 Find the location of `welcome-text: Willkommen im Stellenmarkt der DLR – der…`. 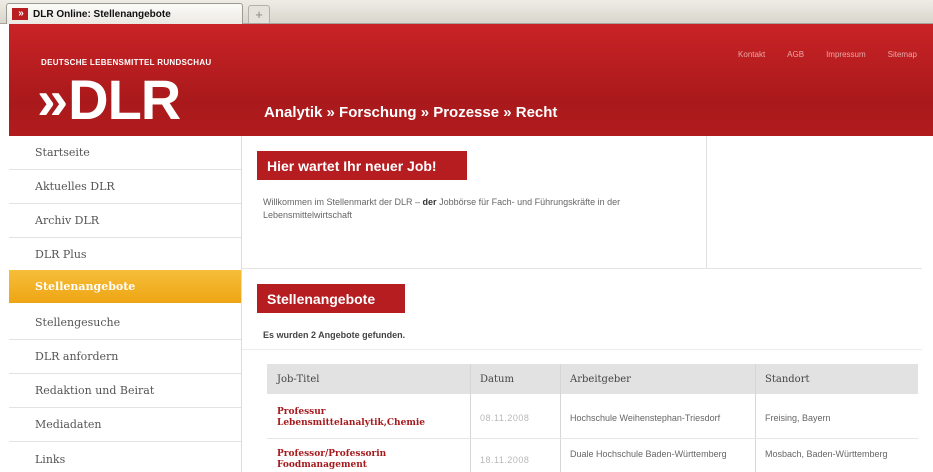

welcome-text: Willkommen im Stellenmarkt der DLR – der… is located at coordinates (453, 209).